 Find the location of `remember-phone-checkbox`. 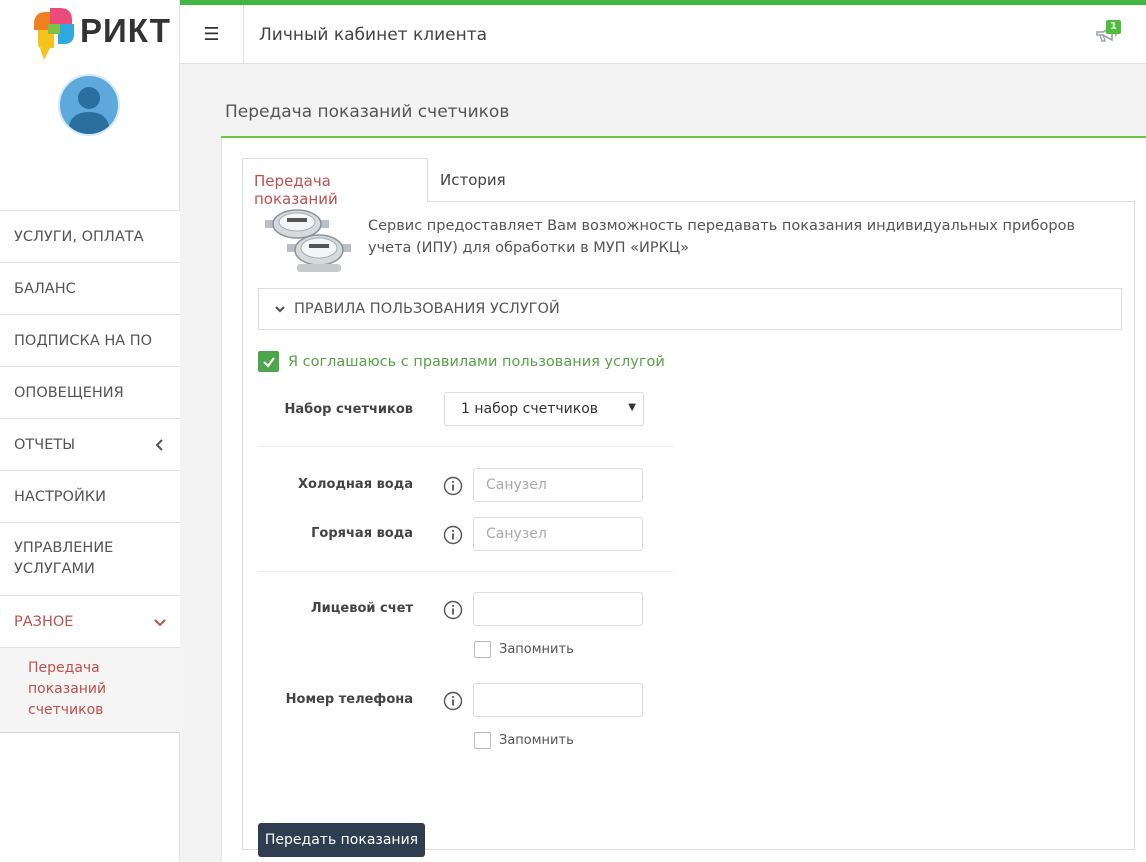

remember-phone-checkbox is located at coordinates (482, 740).